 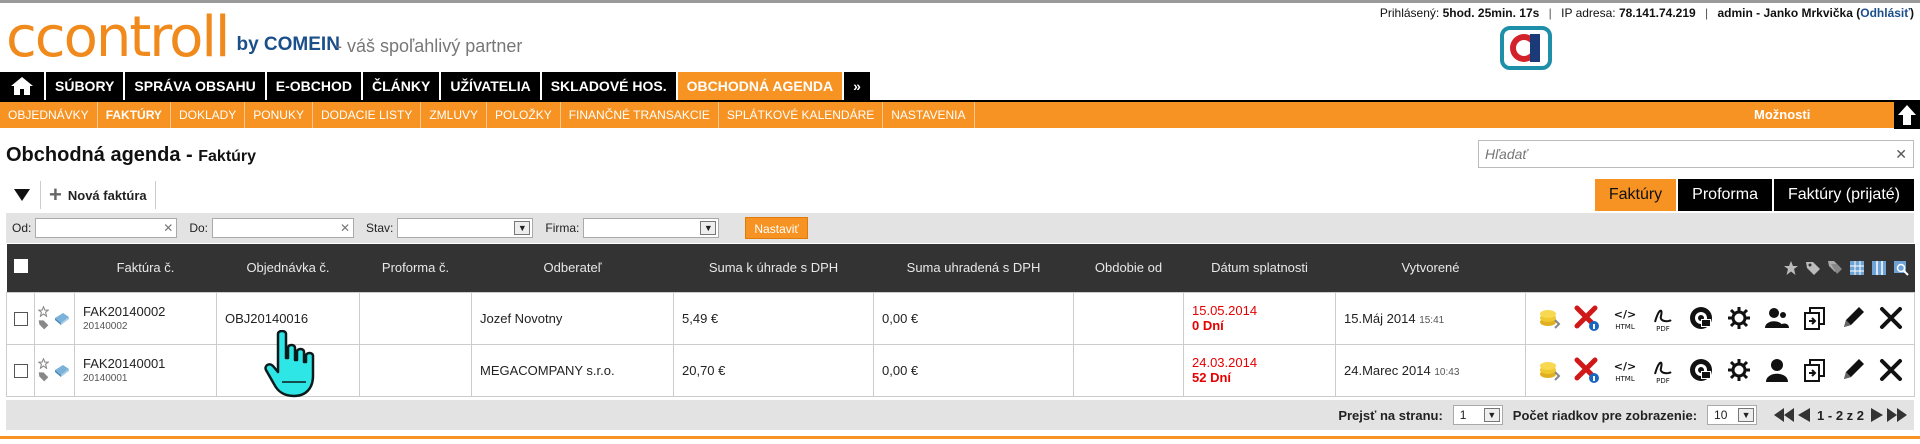 What do you see at coordinates (1901, 154) in the screenshot?
I see `clear-search-icon: ✕` at bounding box center [1901, 154].